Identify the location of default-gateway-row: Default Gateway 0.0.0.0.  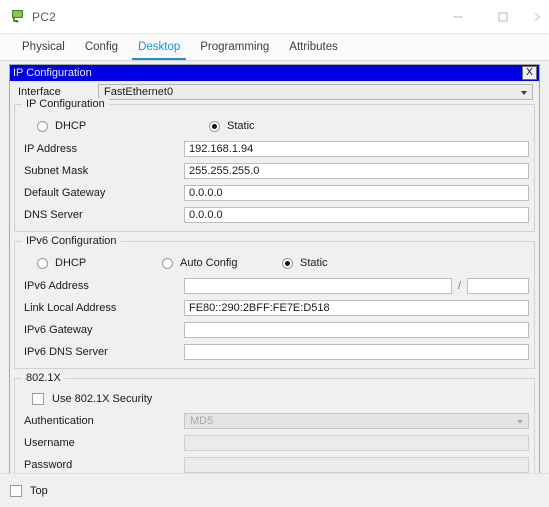
(274, 193).